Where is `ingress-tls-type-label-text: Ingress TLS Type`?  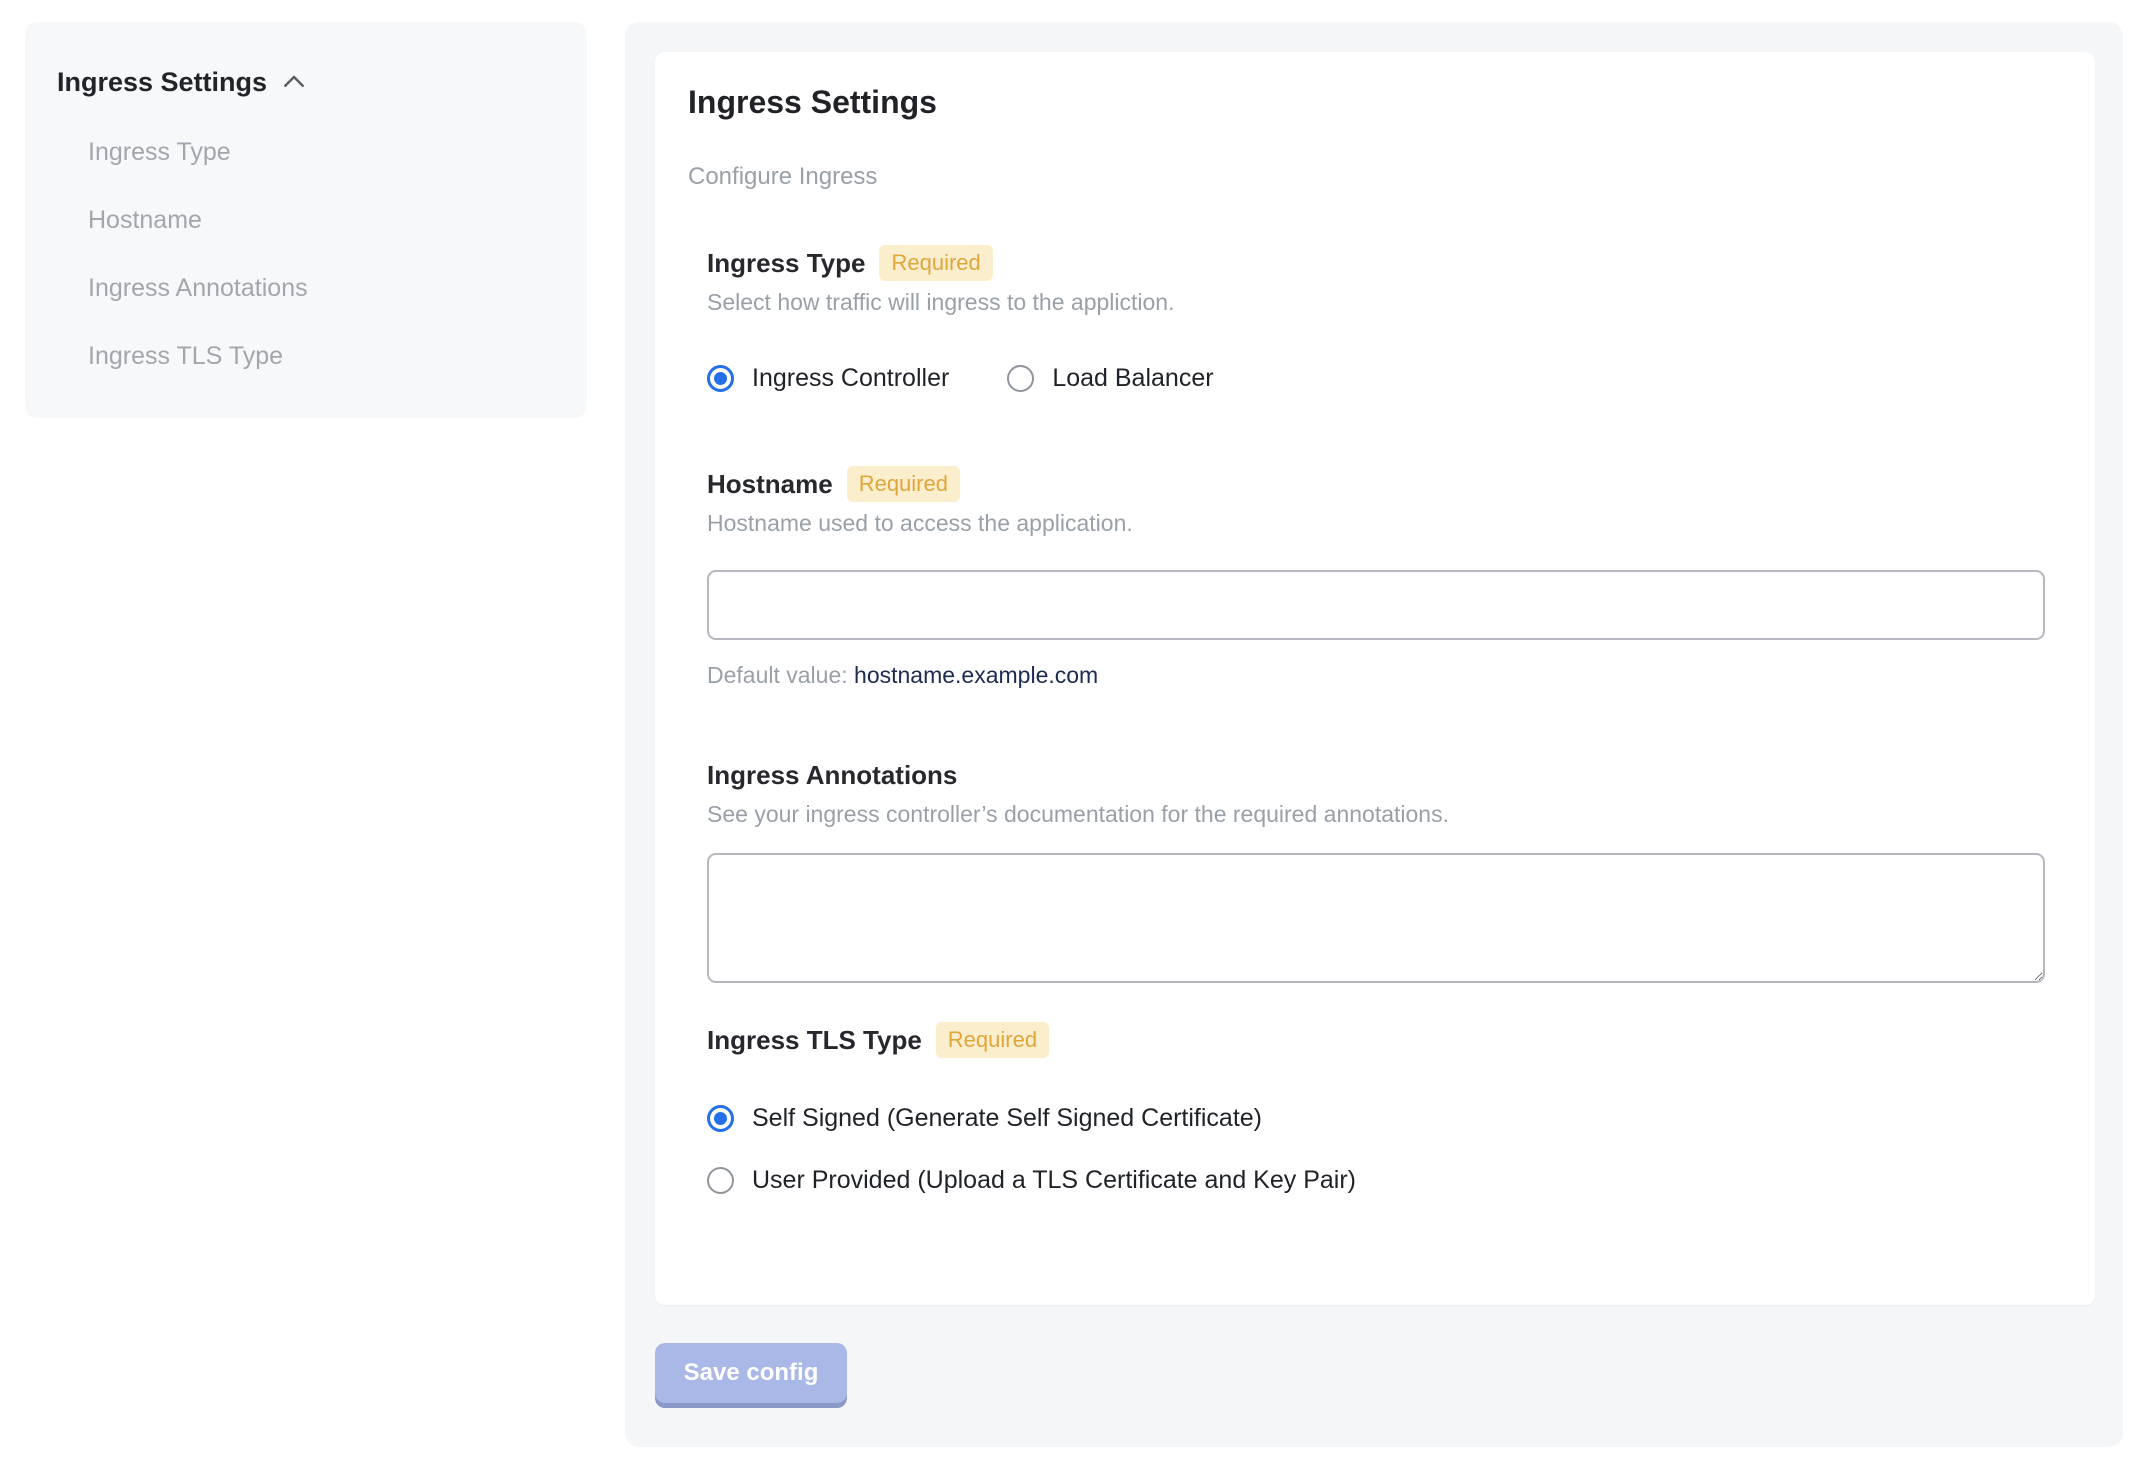 ingress-tls-type-label-text: Ingress TLS Type is located at coordinates (814, 1040).